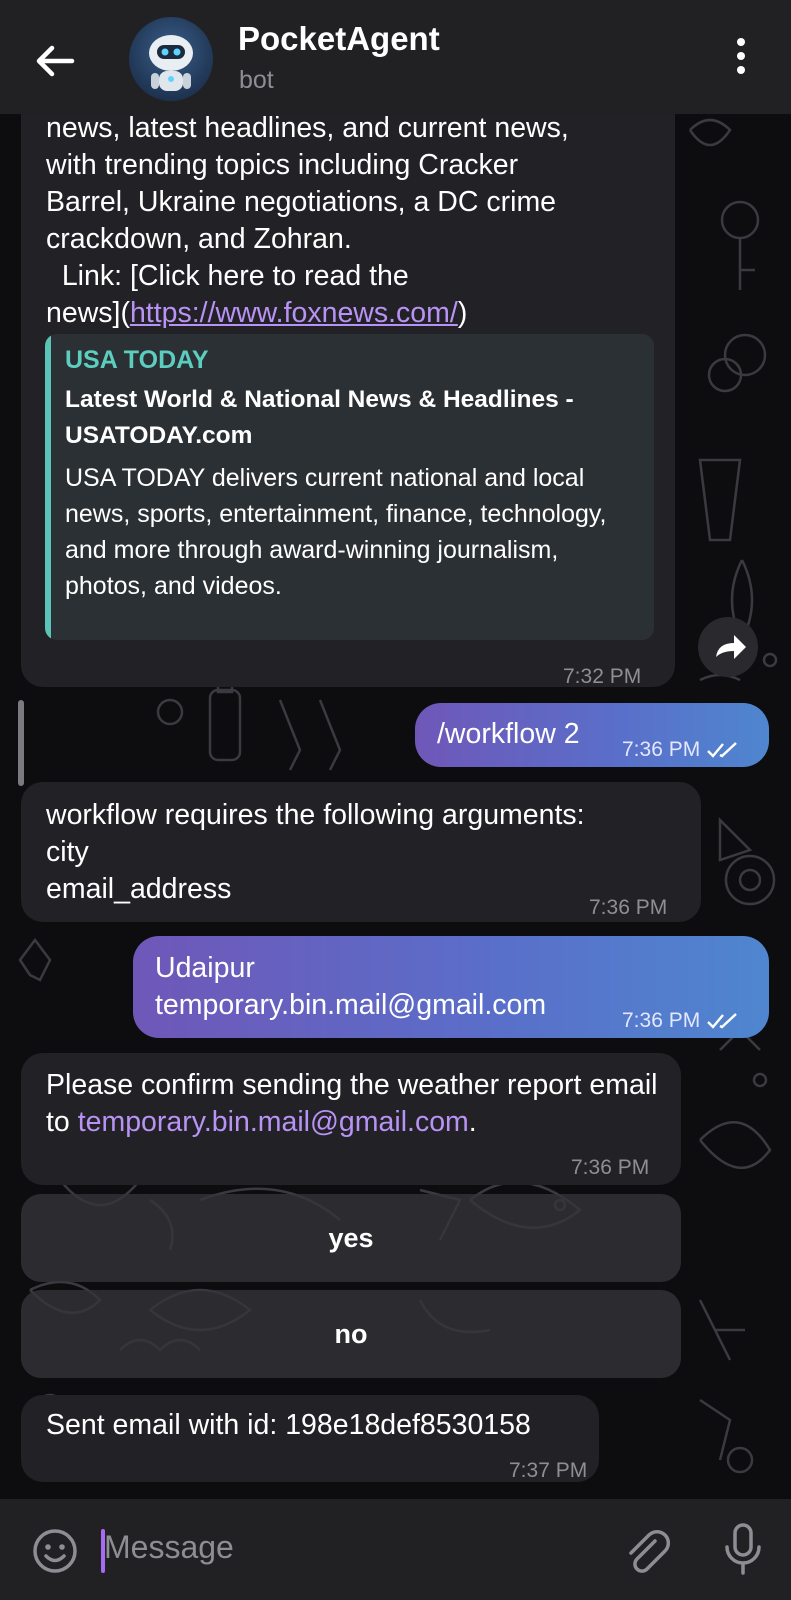 The height and width of the screenshot is (1600, 791). Describe the element at coordinates (647, 1551) in the screenshot. I see `paperclip-icon` at that location.